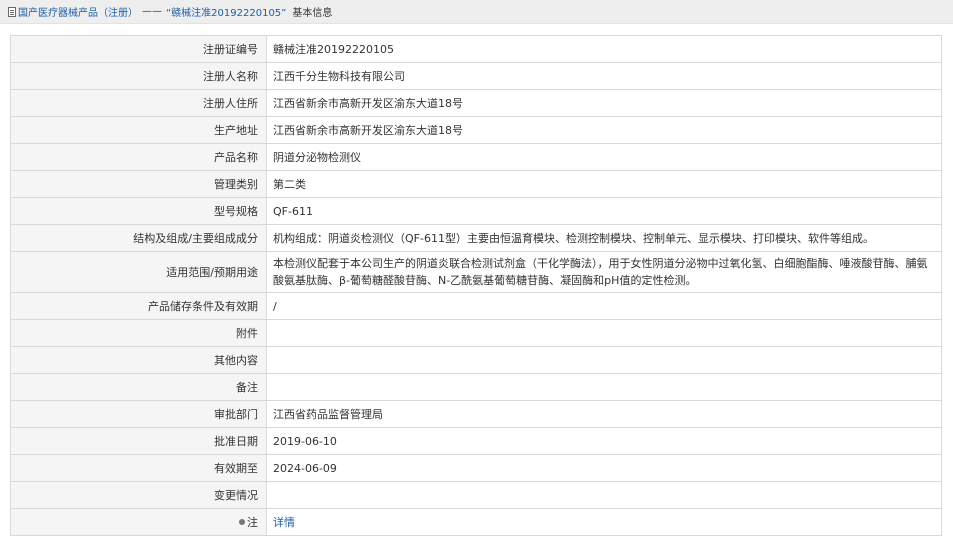 Image resolution: width=953 pixels, height=555 pixels. I want to click on table-row: 变更情况, so click(476, 495).